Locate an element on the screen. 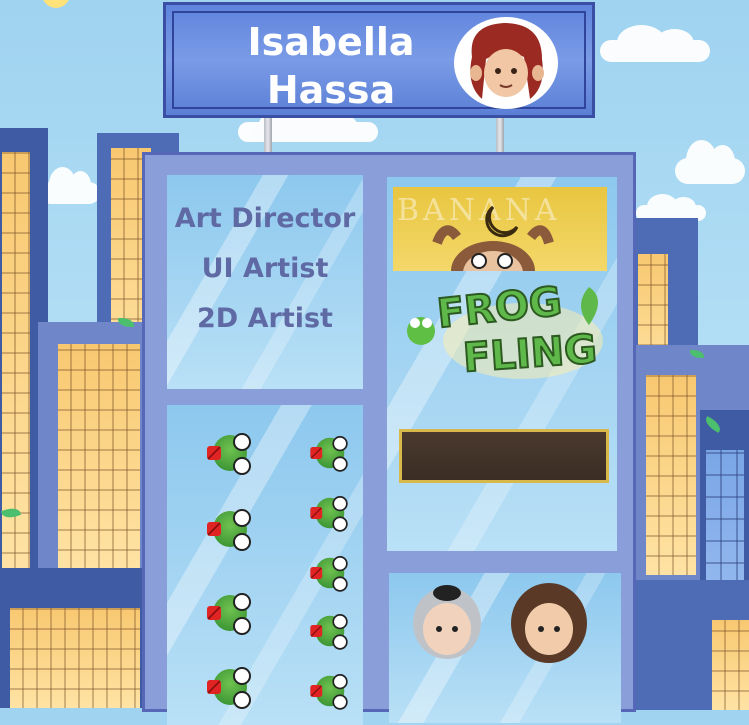 This screenshot has height=725, width=749. roles-panel: Art Director UI Artist 2D Artist is located at coordinates (265, 282).